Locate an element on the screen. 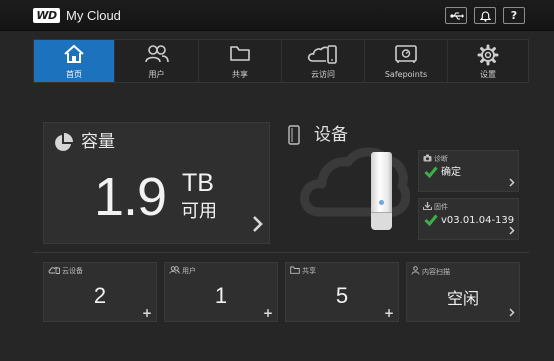  nav-label-shares: 共享 is located at coordinates (240, 74).